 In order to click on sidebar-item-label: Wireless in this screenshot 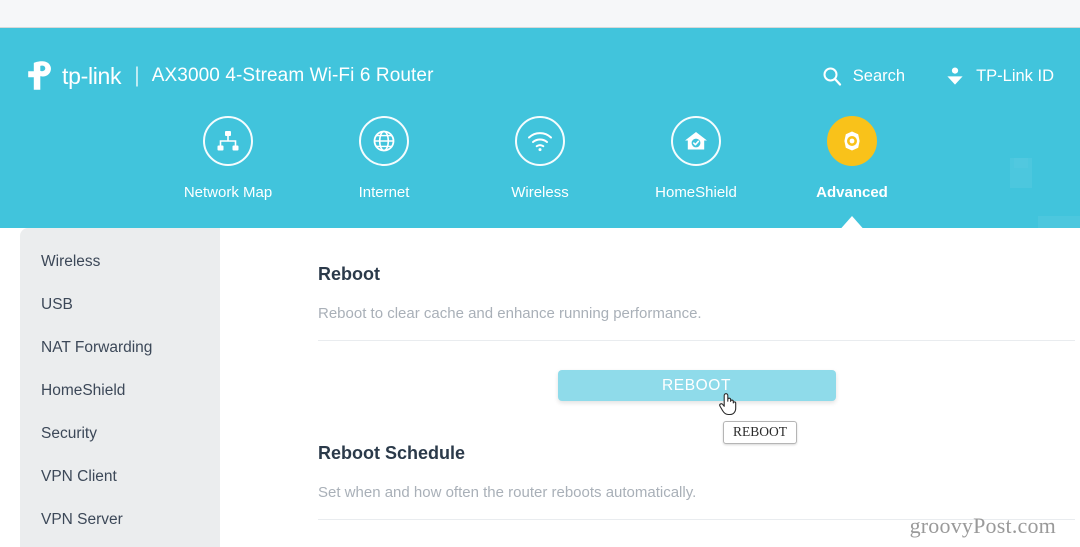, I will do `click(71, 261)`.